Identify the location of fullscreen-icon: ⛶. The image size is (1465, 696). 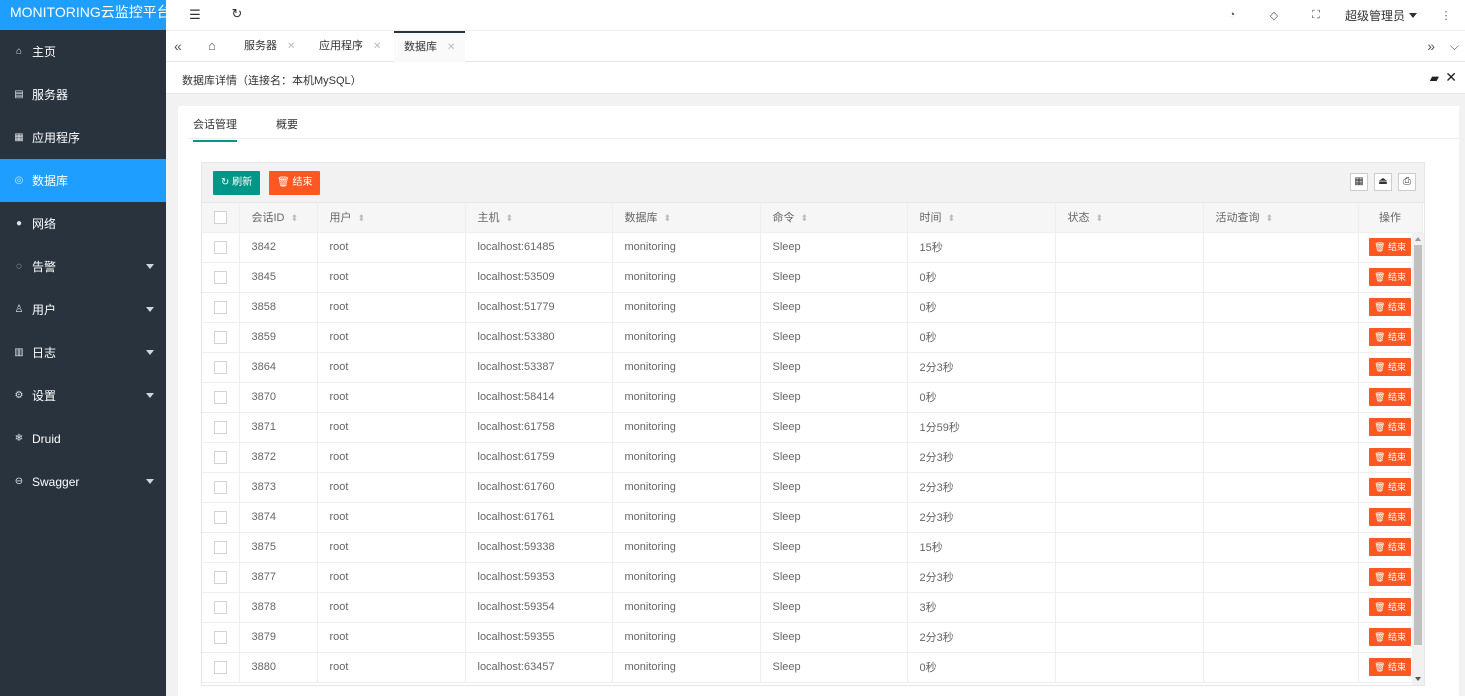
(1316, 15).